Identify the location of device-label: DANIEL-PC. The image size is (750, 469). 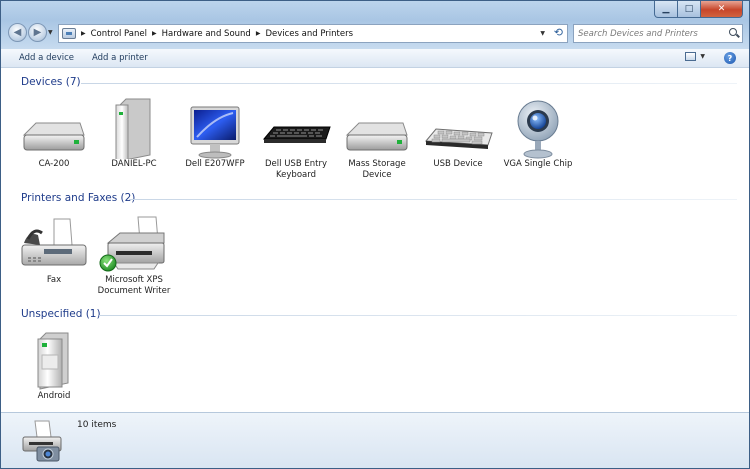
(134, 164).